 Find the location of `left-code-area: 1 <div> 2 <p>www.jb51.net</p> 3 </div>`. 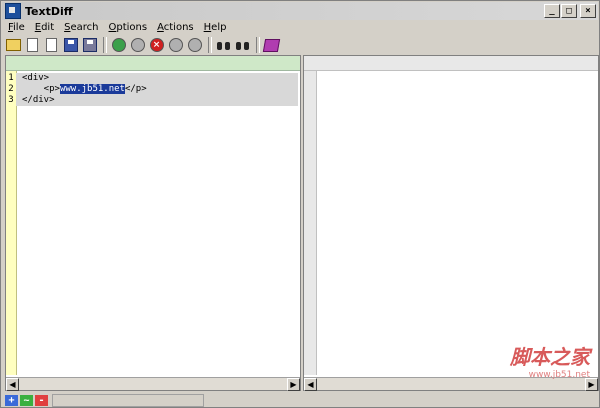

left-code-area: 1 <div> 2 <p>www.jb51.net</p> 3 </div> is located at coordinates (152, 89).